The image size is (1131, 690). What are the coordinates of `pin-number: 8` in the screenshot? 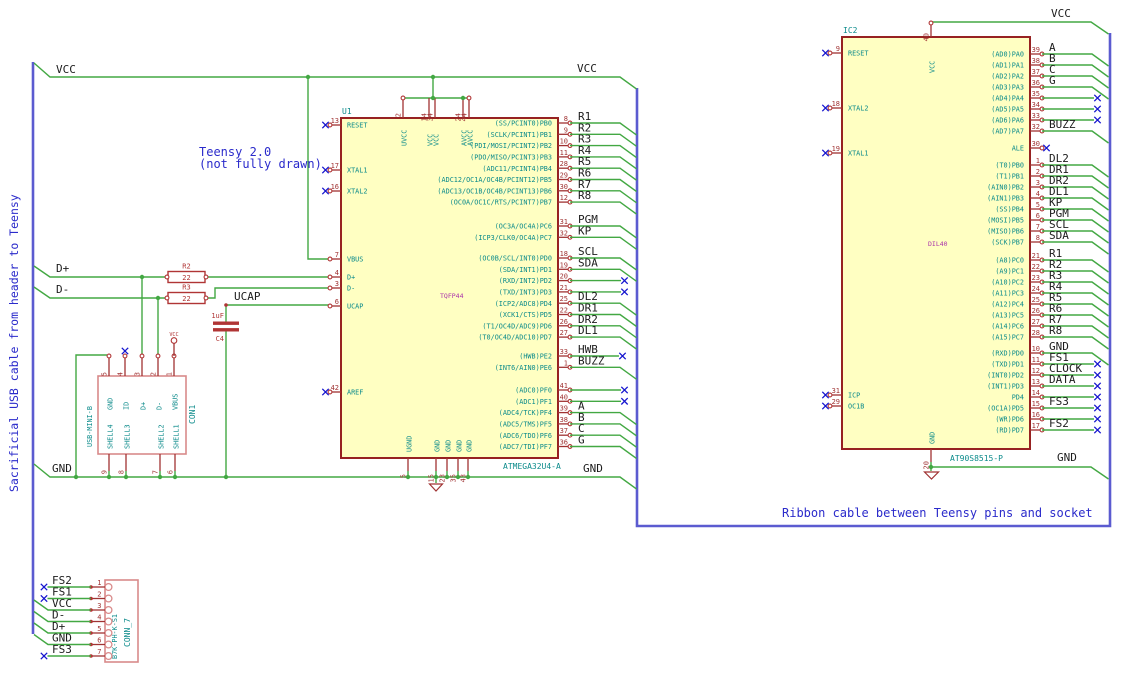 It's located at (122, 472).